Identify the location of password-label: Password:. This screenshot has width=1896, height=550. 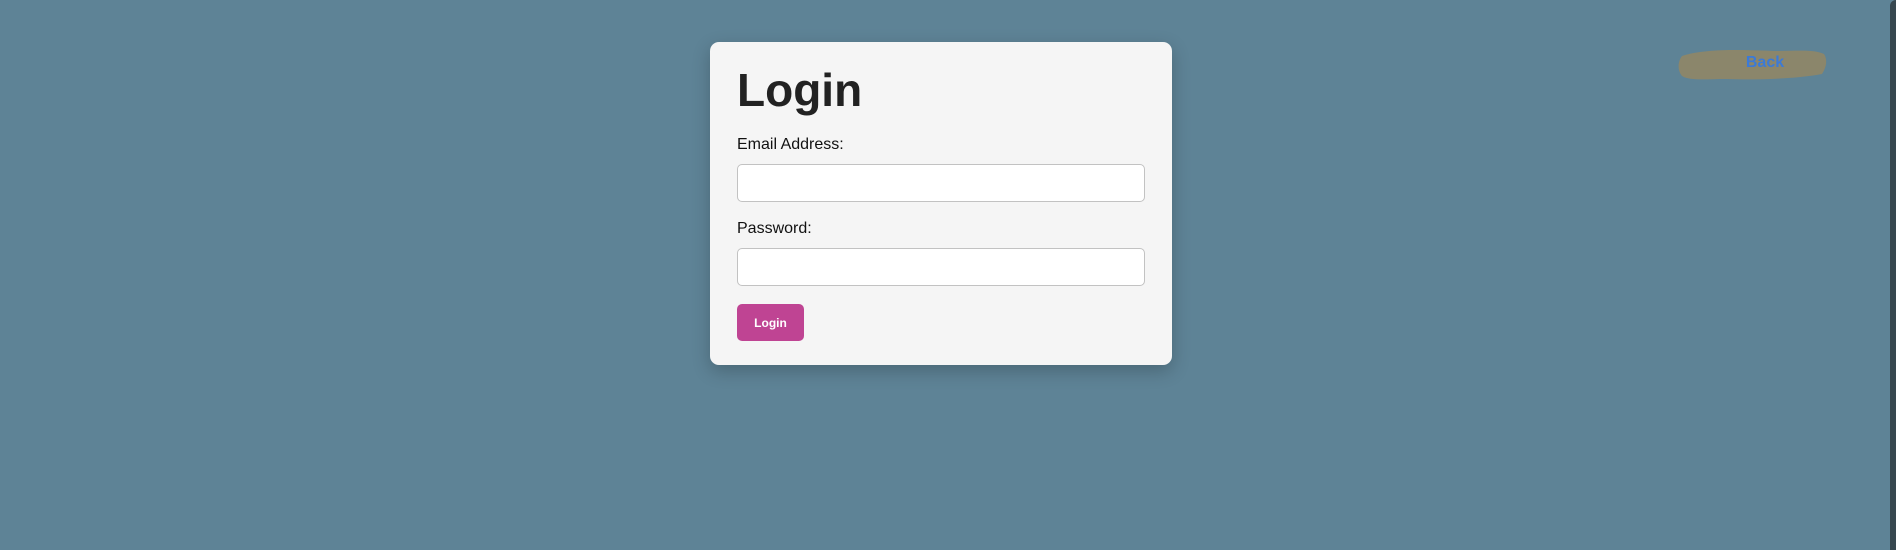
(774, 228).